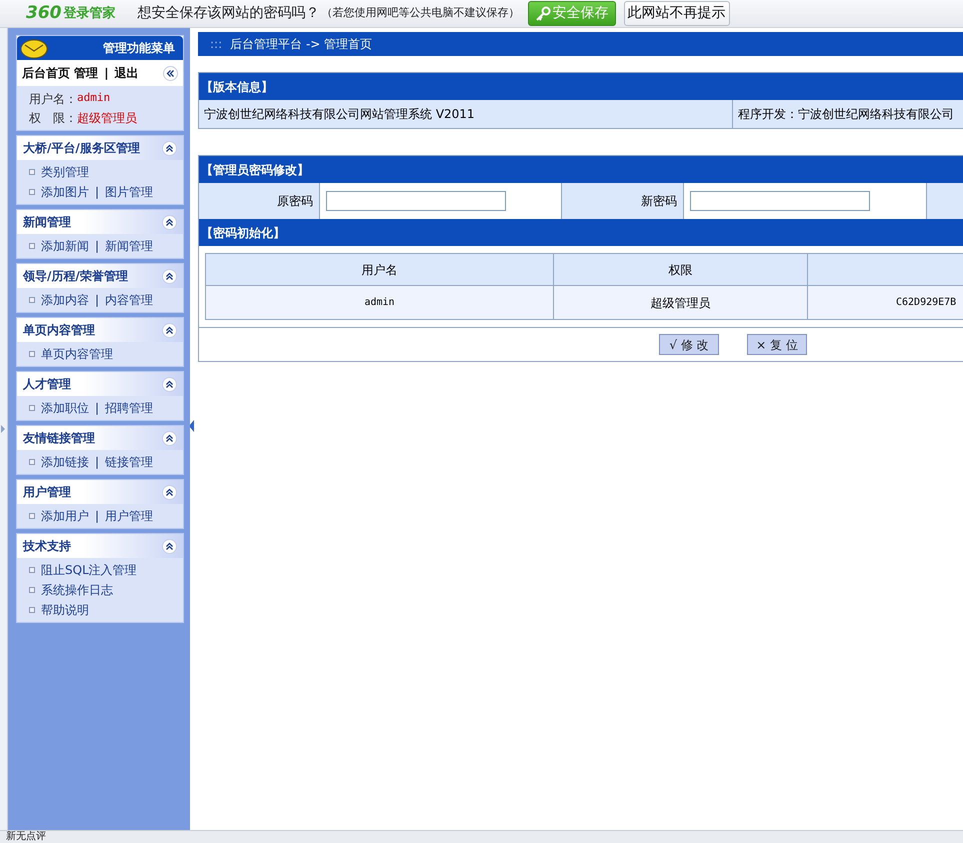 Image resolution: width=963 pixels, height=843 pixels. What do you see at coordinates (581, 232) in the screenshot?
I see `section-header: 【密码初始化】` at bounding box center [581, 232].